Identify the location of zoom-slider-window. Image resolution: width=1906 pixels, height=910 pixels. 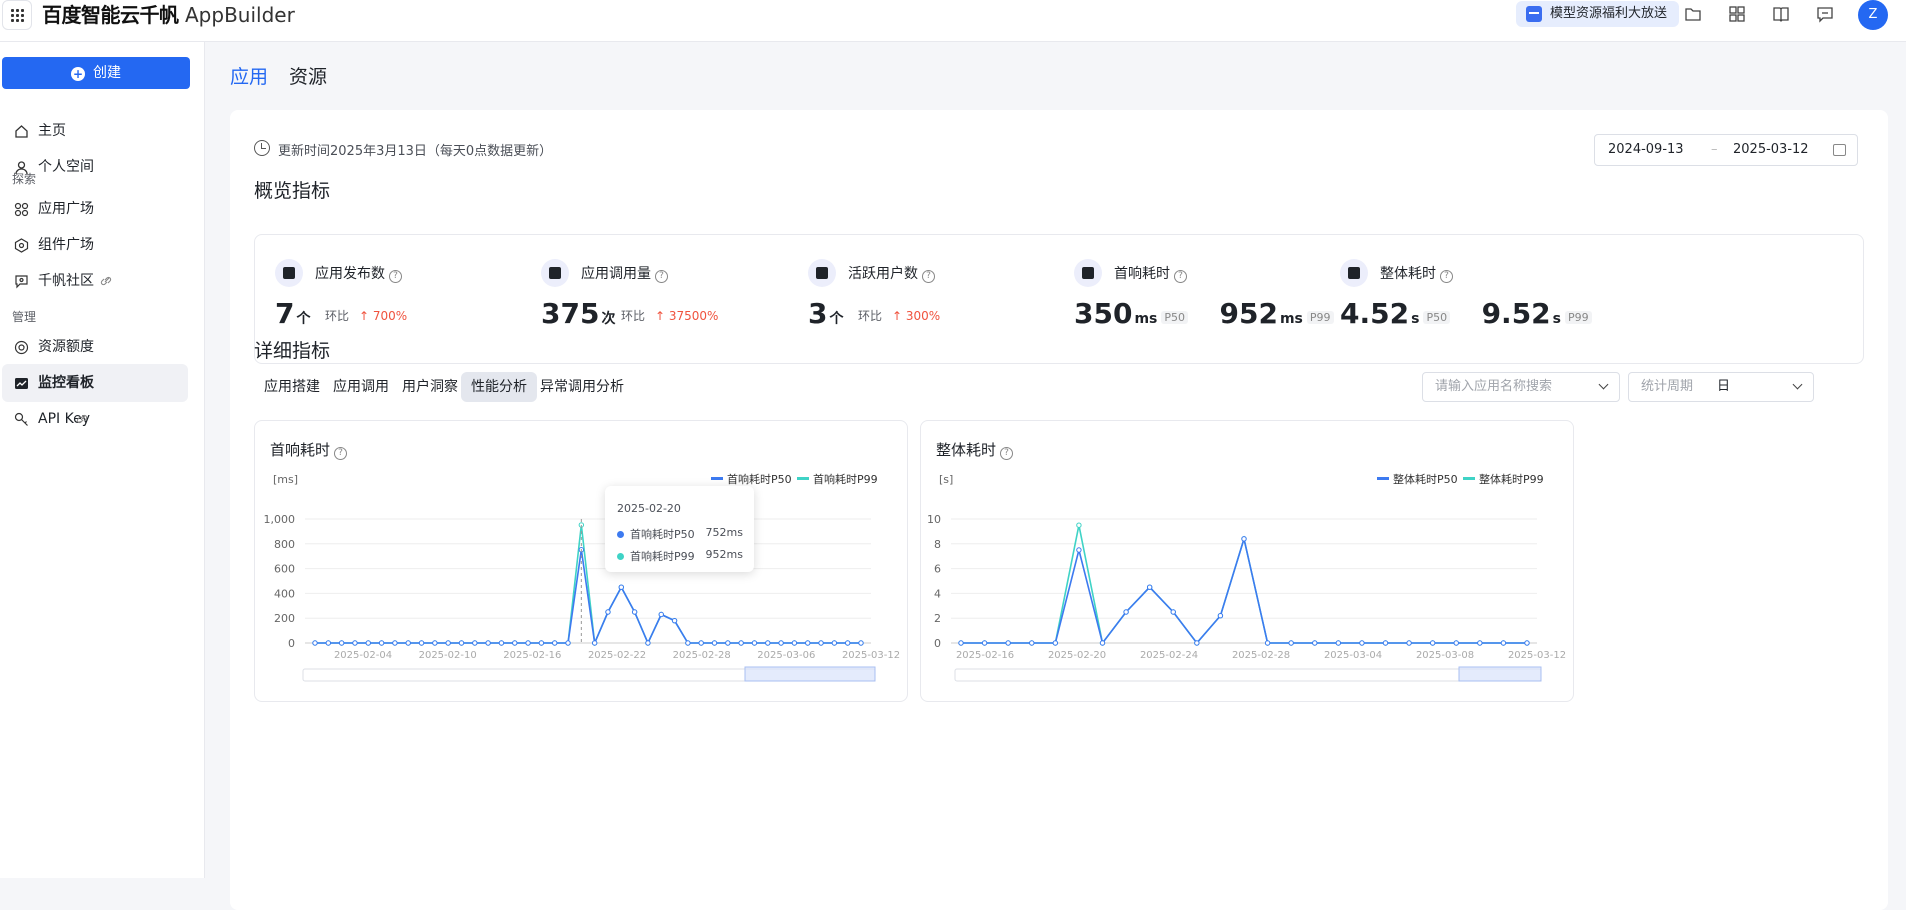
(1500, 674).